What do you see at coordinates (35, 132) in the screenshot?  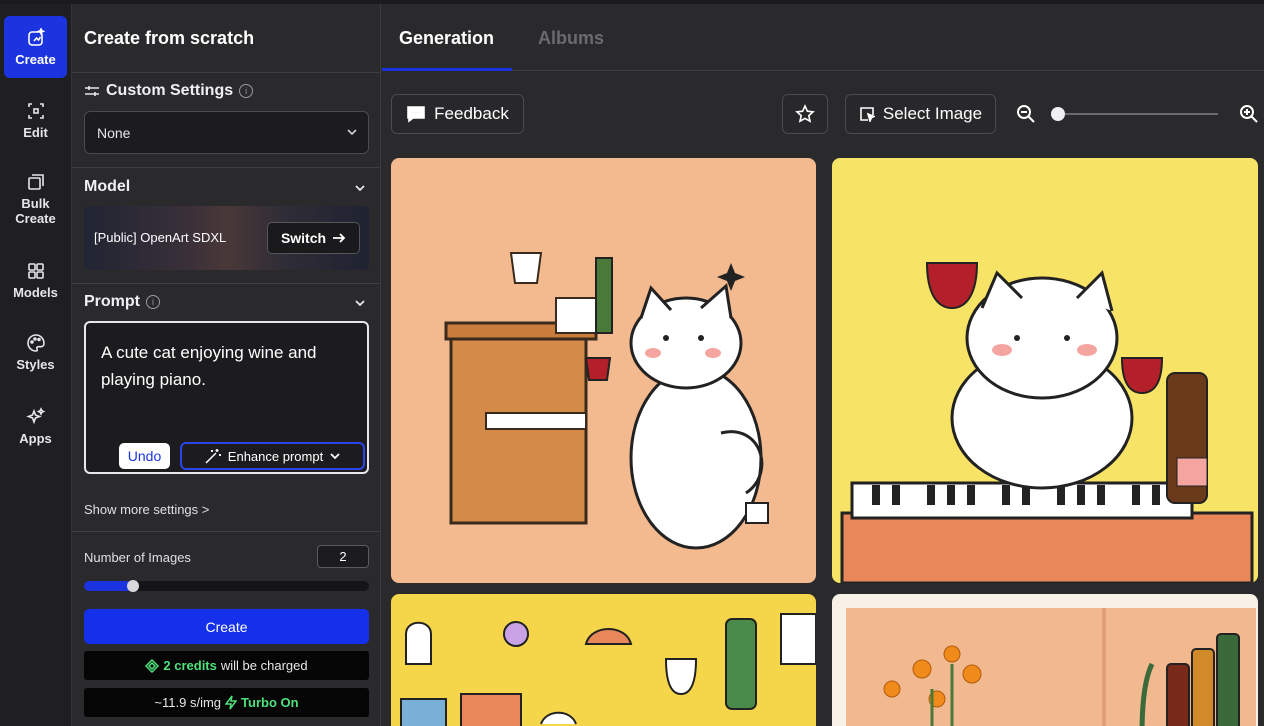 I see `rail-item-label: Edit` at bounding box center [35, 132].